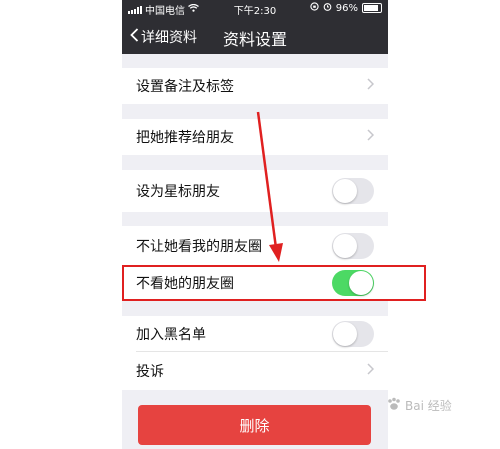 The height and width of the screenshot is (449, 500). I want to click on blacklist-toggle, so click(353, 334).